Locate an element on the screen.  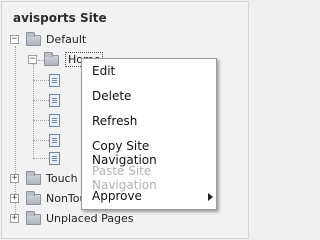
menu-item-delete: Delete is located at coordinates (111, 96).